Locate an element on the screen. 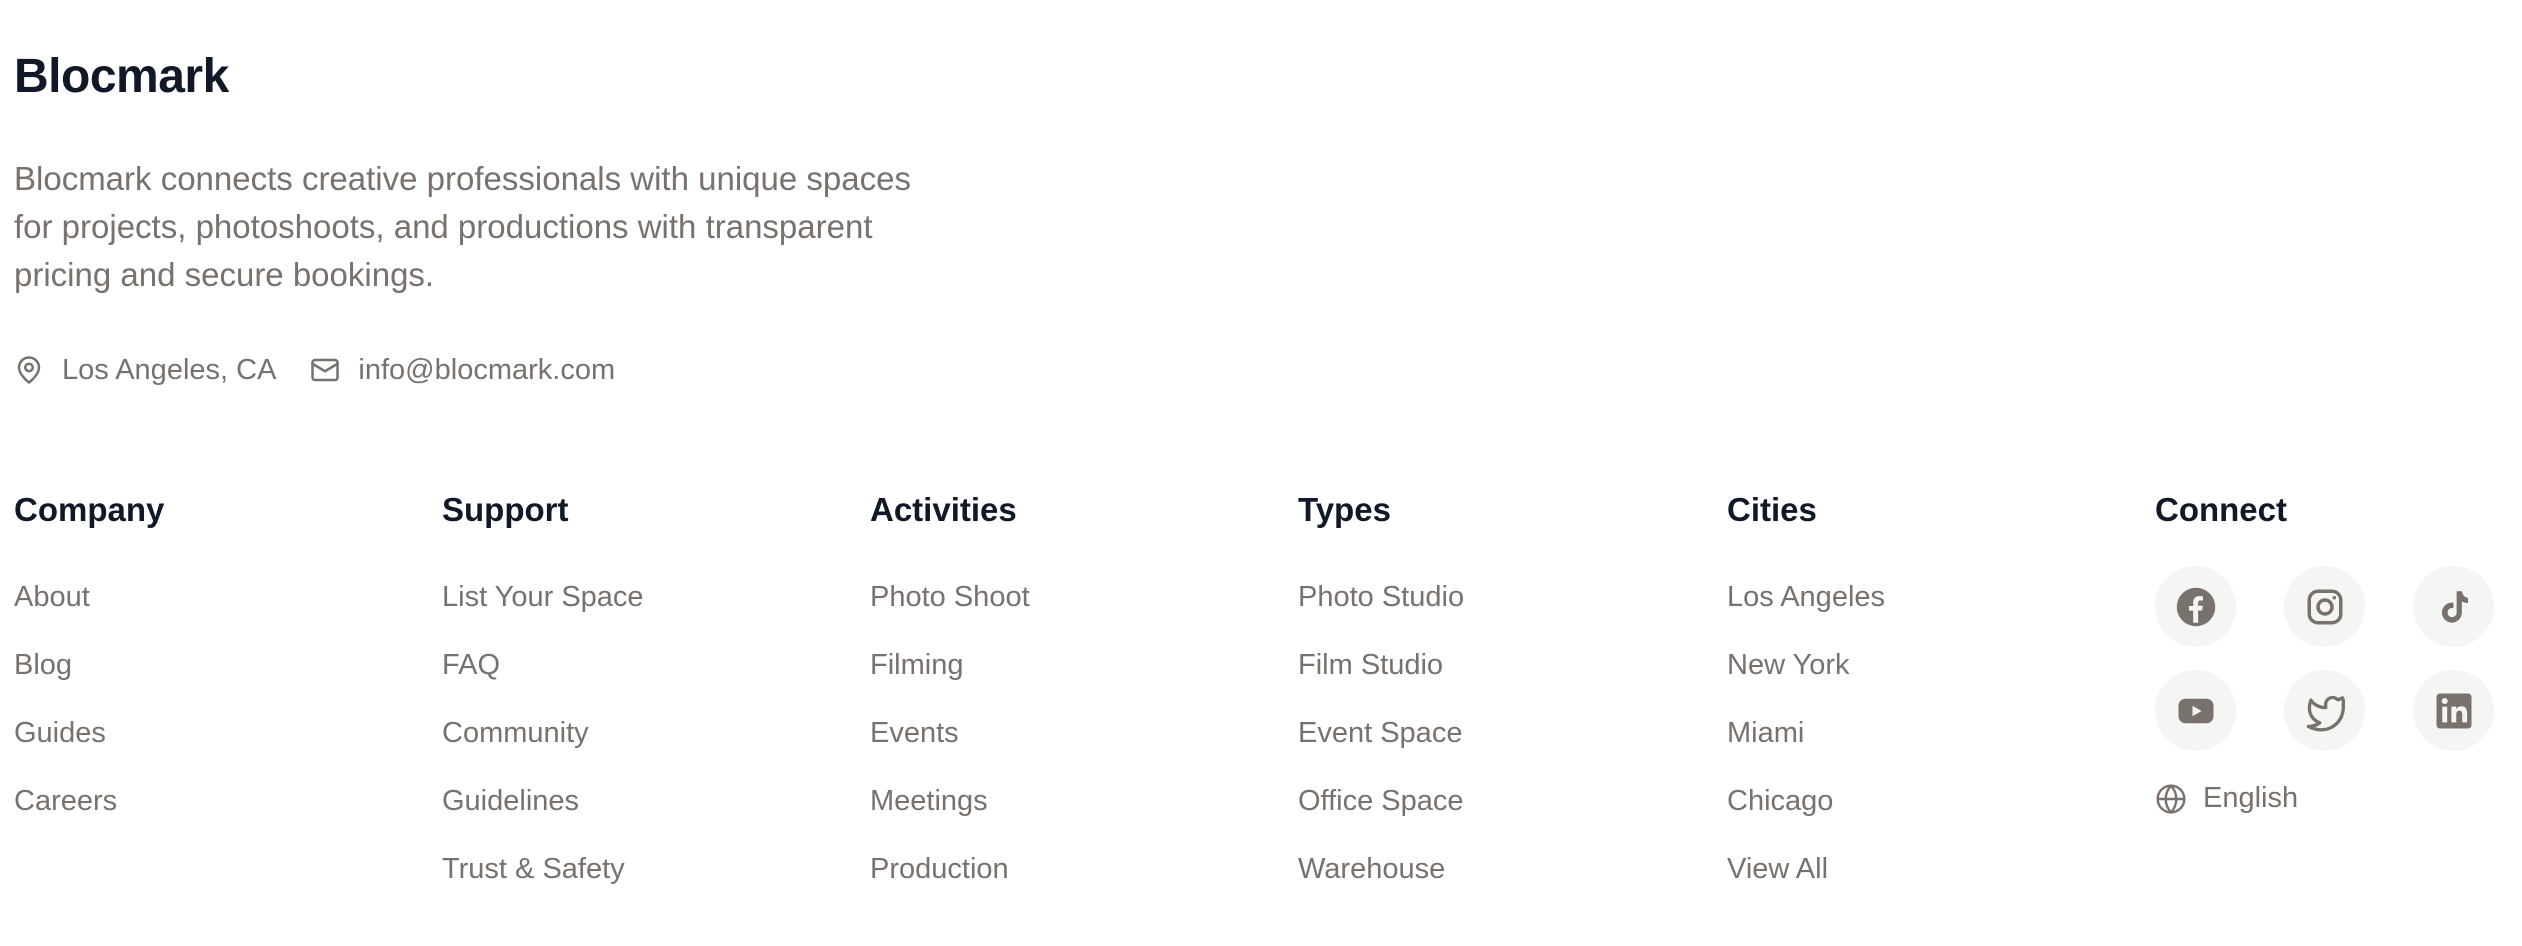 The width and height of the screenshot is (2522, 946). tiktok-icon is located at coordinates (2454, 606).